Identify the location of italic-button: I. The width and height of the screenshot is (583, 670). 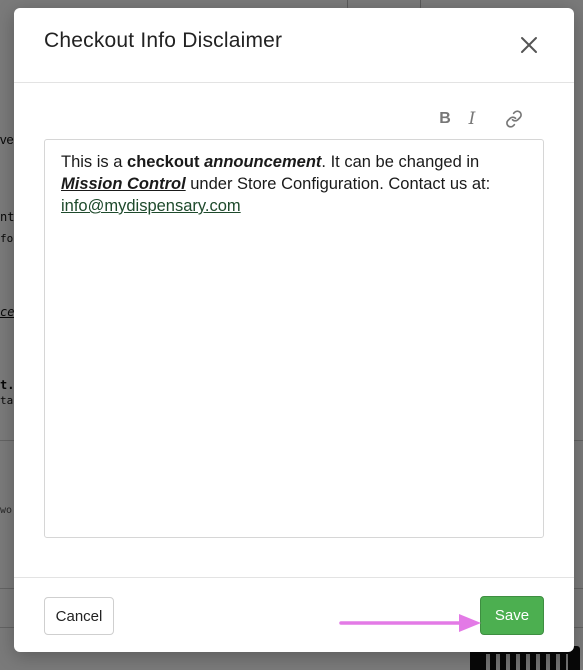
(472, 119).